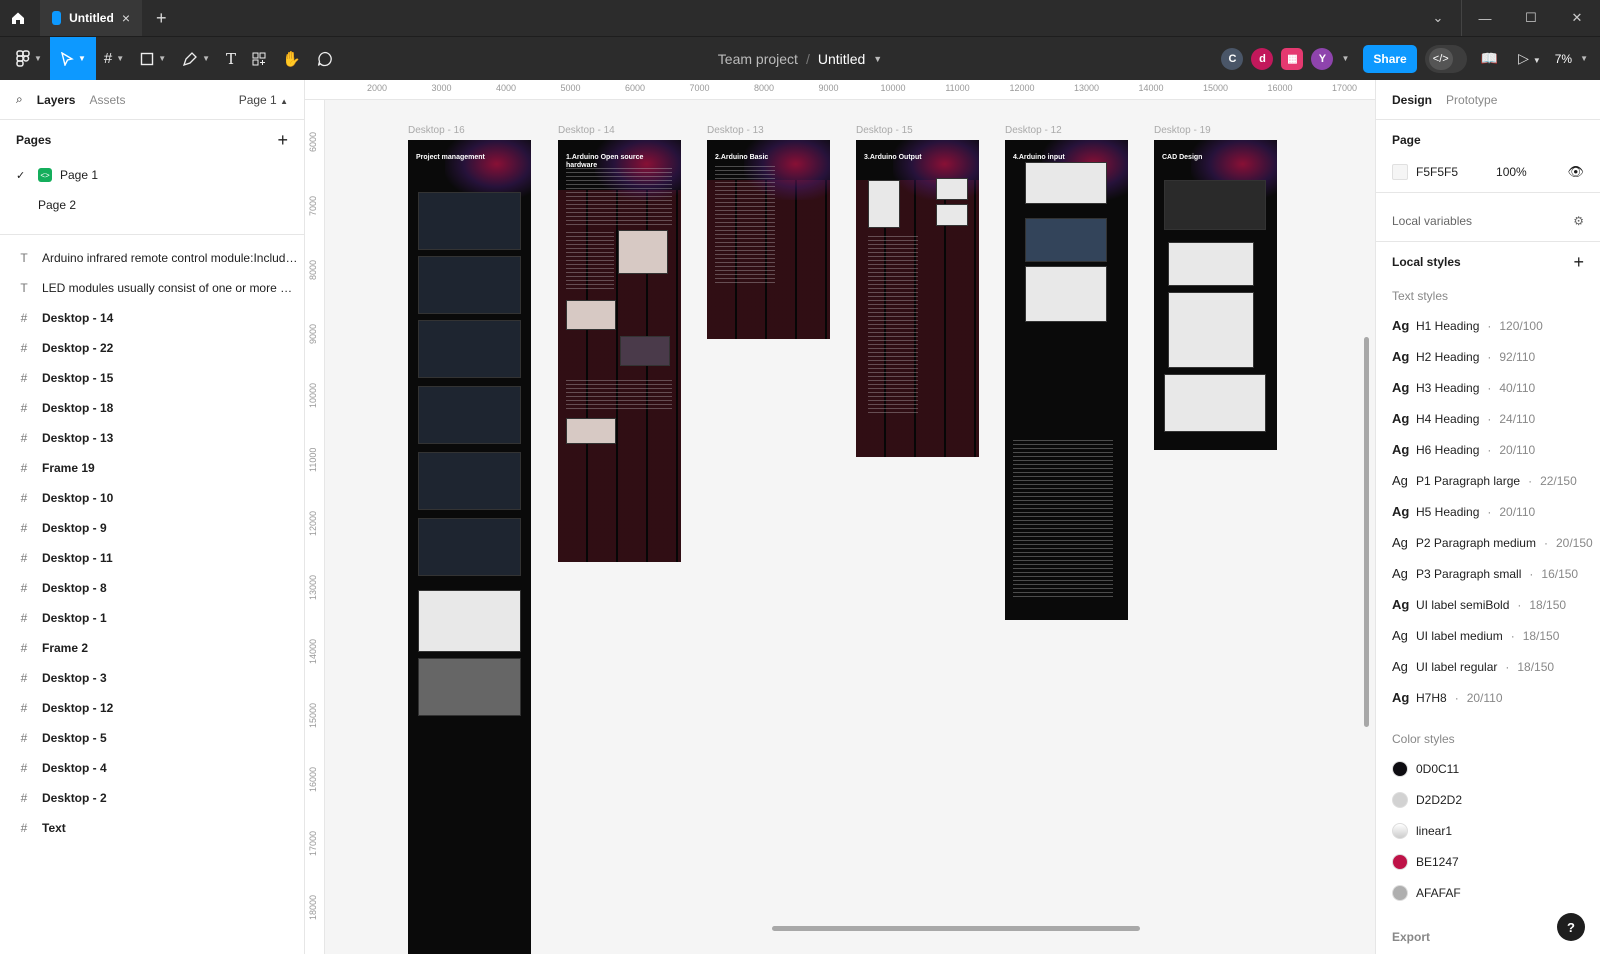 The image size is (1600, 954). Describe the element at coordinates (107, 100) in the screenshot. I see `tab-assets: Assets` at that location.